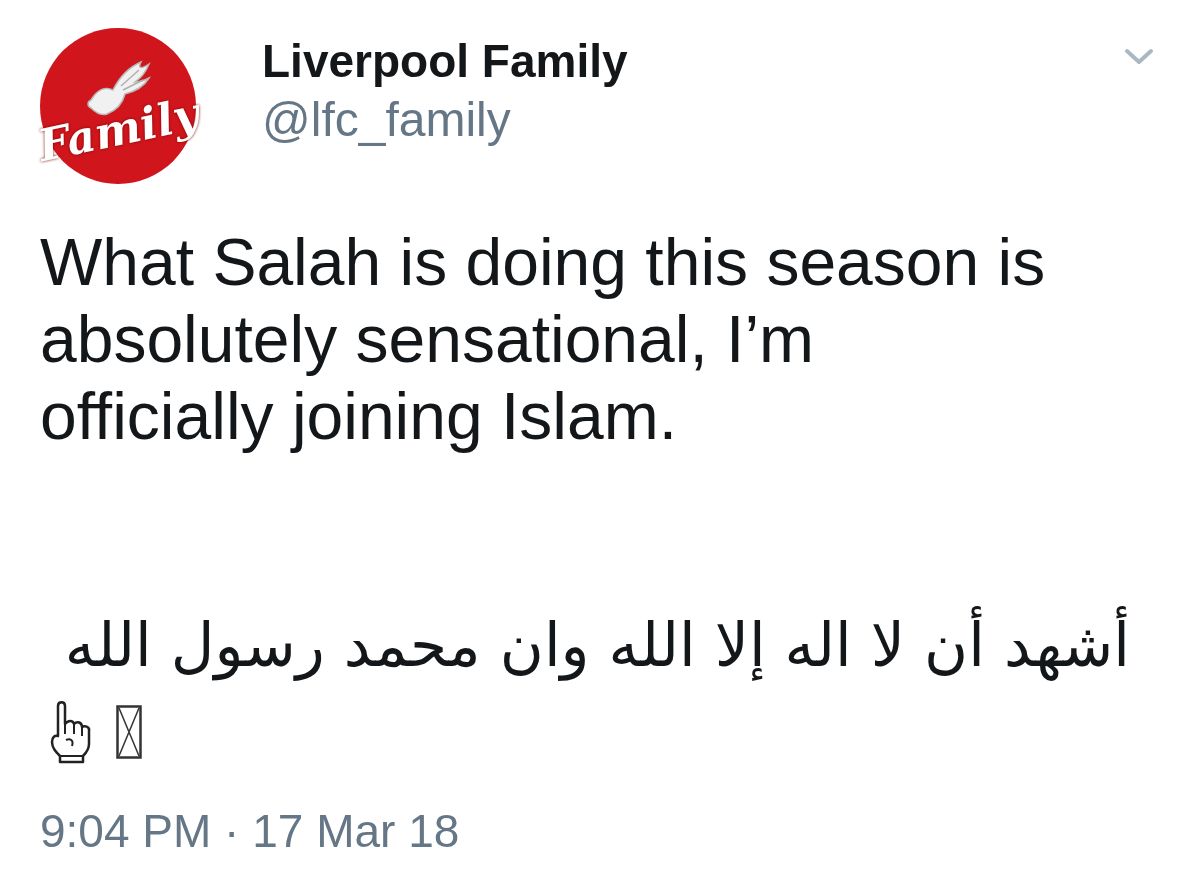 This screenshot has height=882, width=1200. Describe the element at coordinates (118, 130) in the screenshot. I see `logo-text: Family` at that location.